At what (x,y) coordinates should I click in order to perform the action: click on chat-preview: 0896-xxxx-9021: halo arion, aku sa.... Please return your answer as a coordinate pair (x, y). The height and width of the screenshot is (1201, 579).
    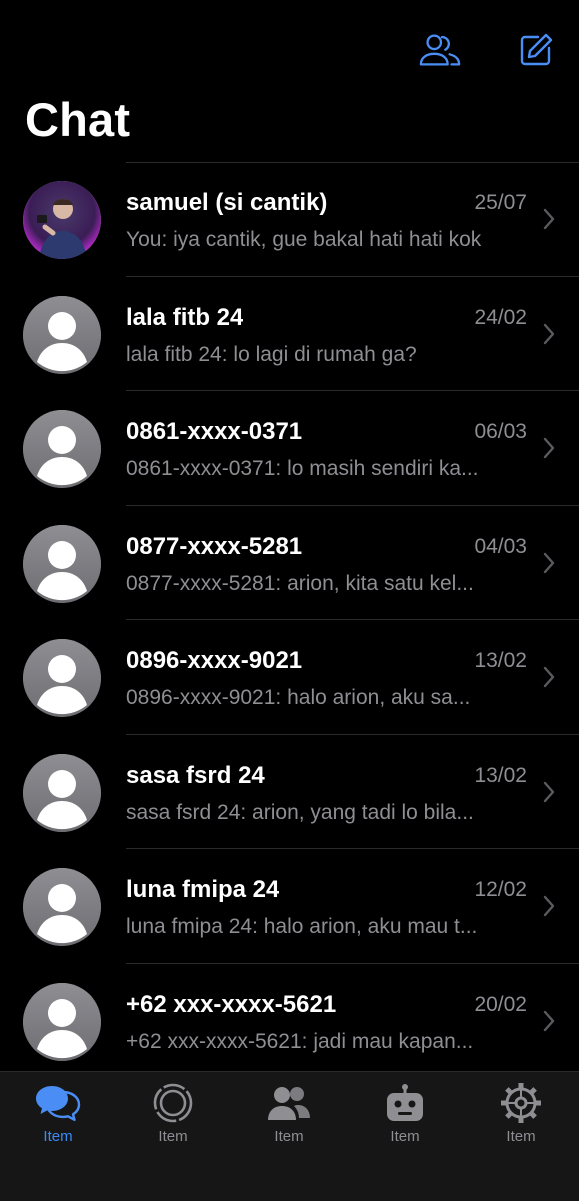
    Looking at the image, I should click on (298, 697).